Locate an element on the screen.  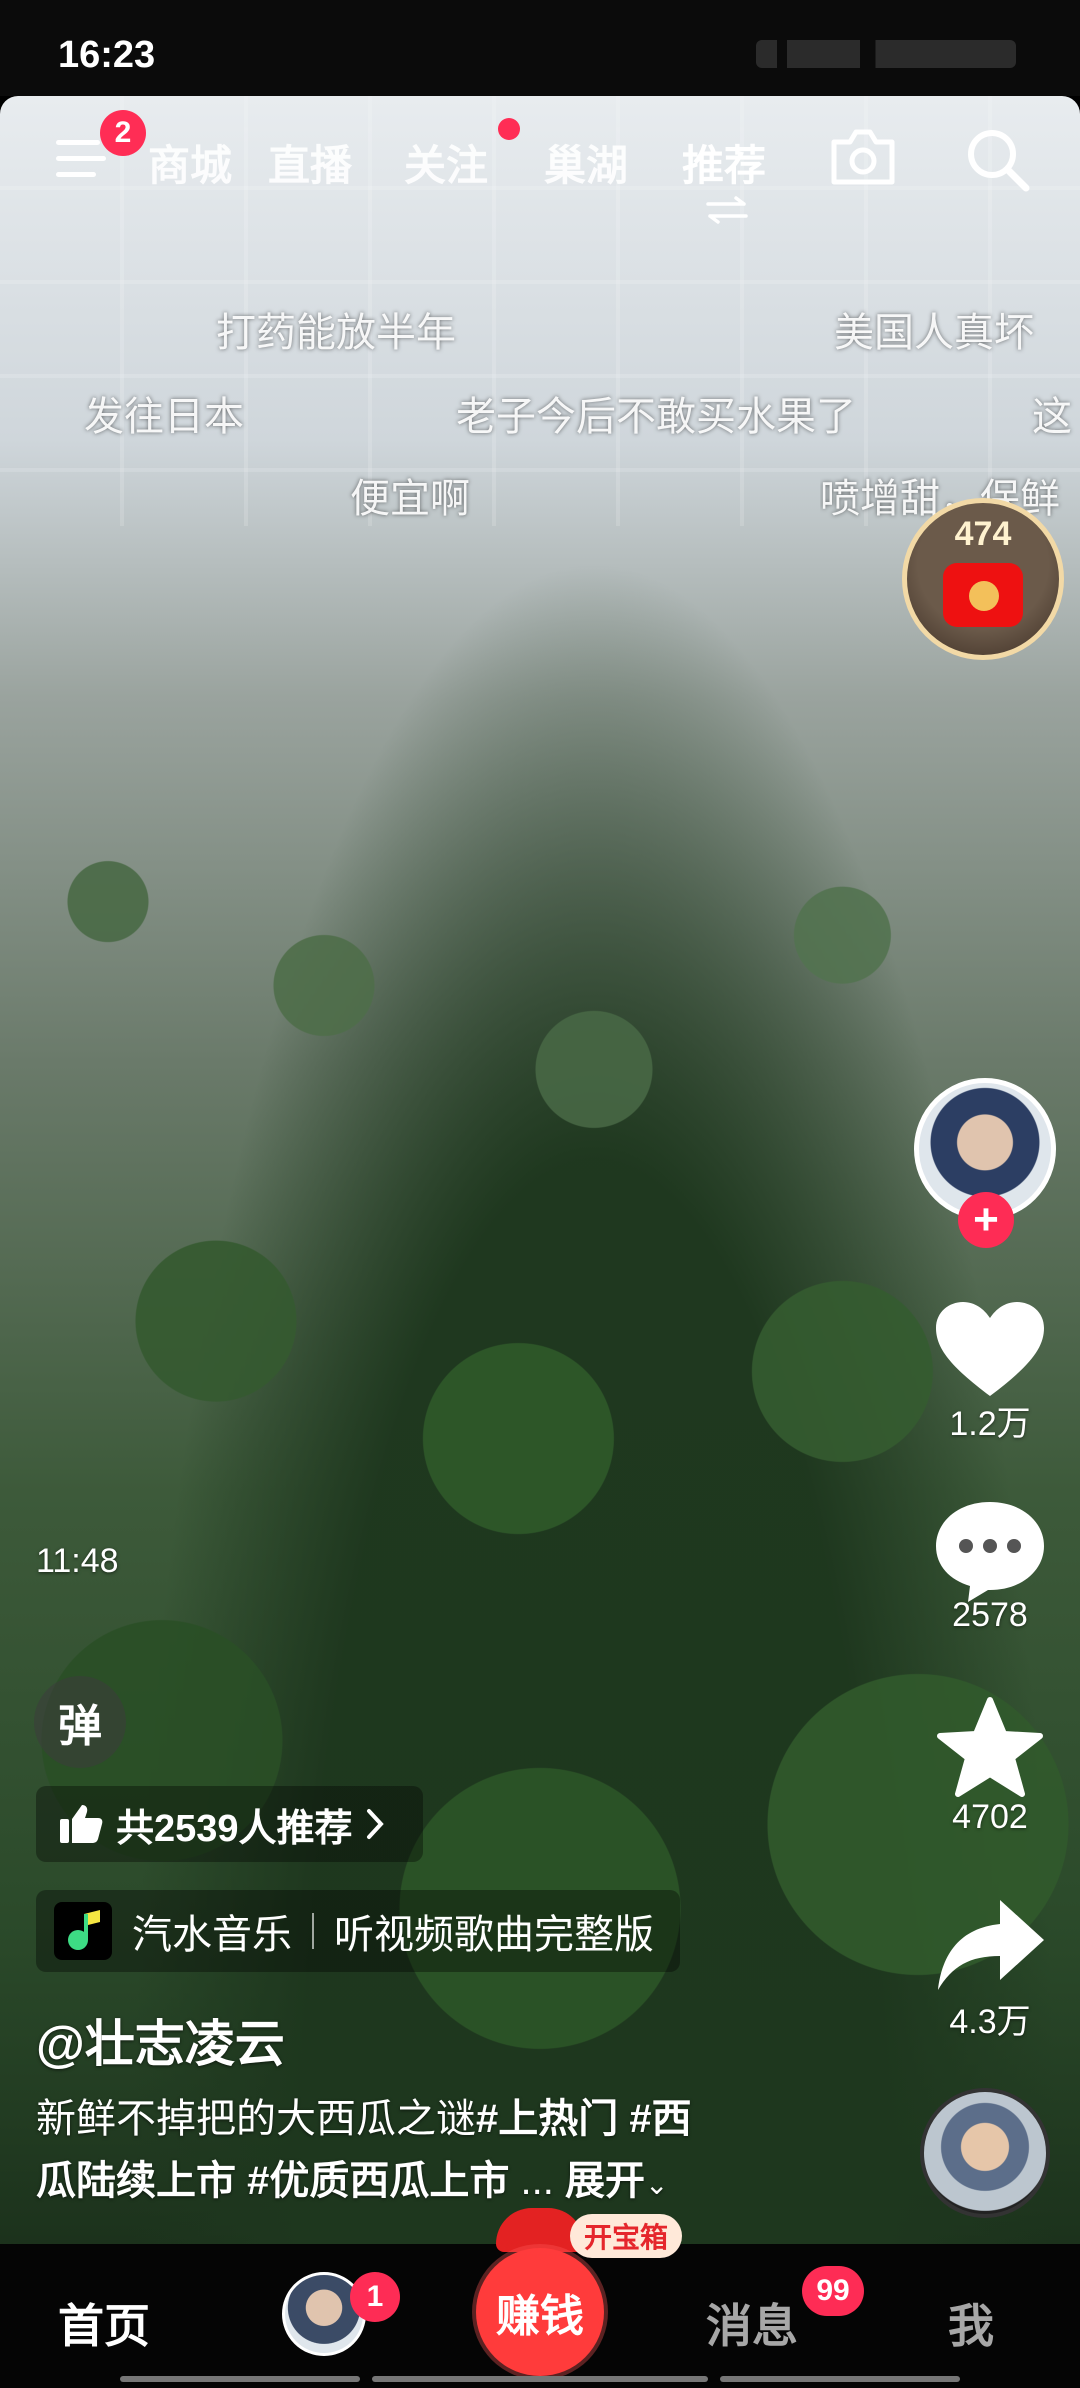
recommend-text: 共2539人推荐 is located at coordinates (234, 1828).